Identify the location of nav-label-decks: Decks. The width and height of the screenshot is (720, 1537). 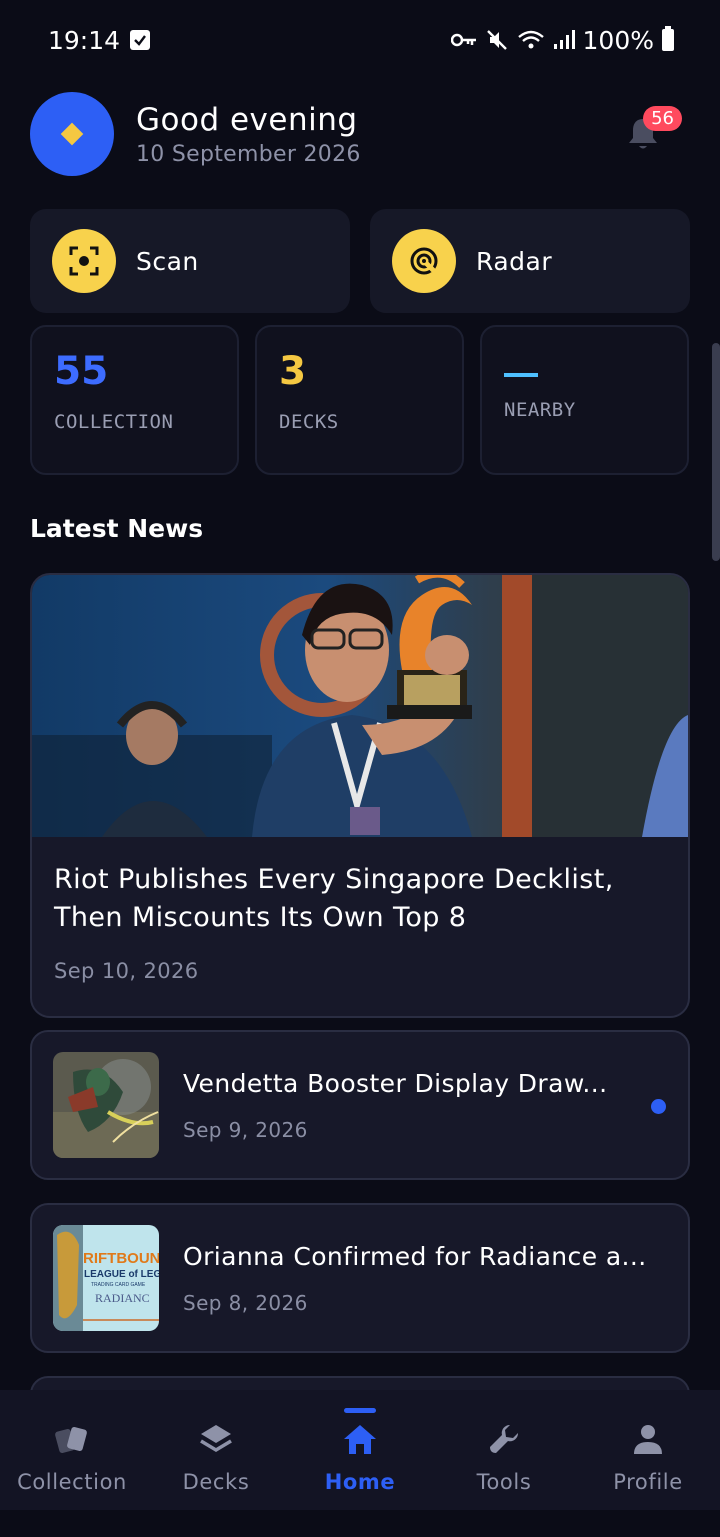
(216, 1482).